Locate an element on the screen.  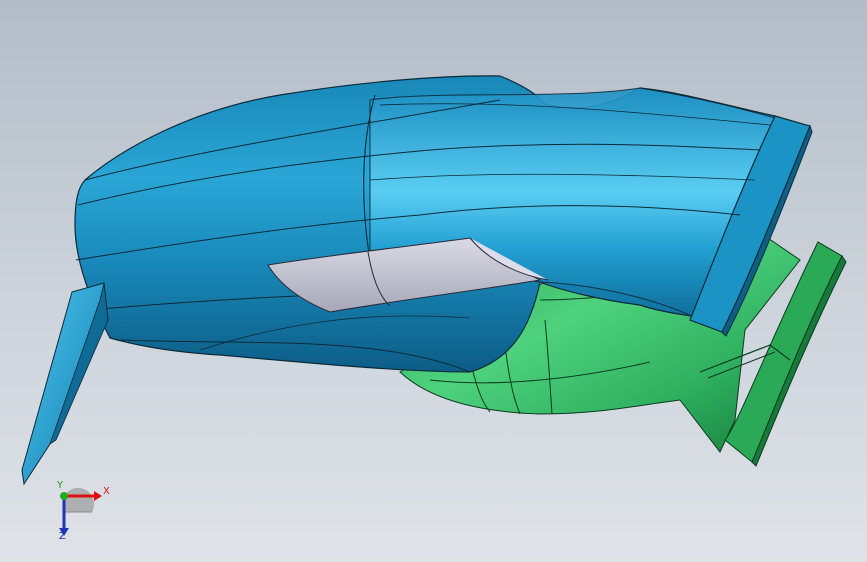
x-axis-label: X is located at coordinates (106, 491).